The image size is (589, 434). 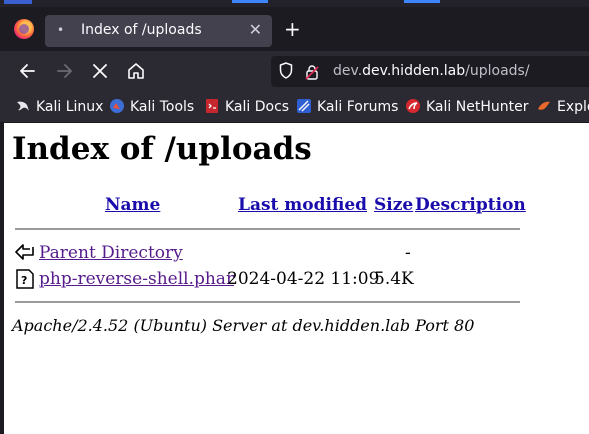 I want to click on bookmark-kali-docs: Kali Docs, so click(x=246, y=106).